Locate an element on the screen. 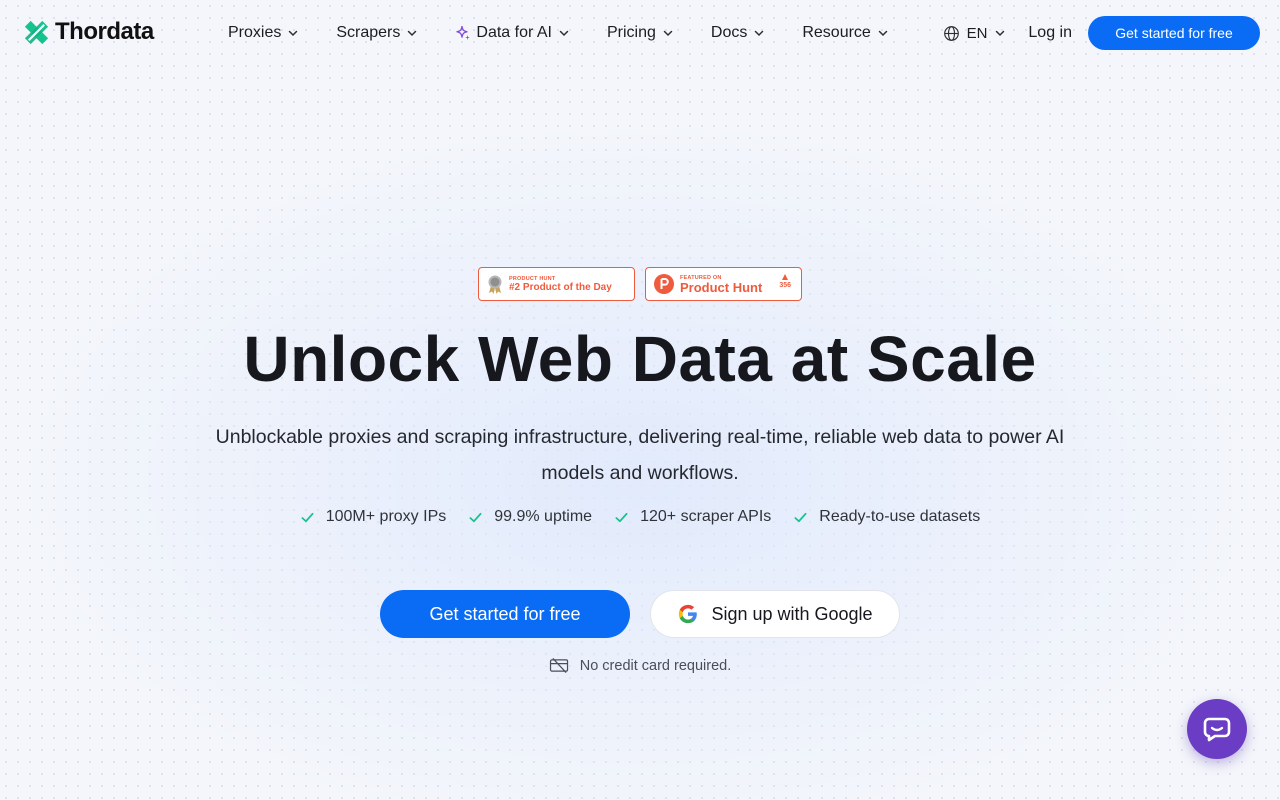 The height and width of the screenshot is (800, 1280). menu-scrapers: Scrapers is located at coordinates (377, 33).